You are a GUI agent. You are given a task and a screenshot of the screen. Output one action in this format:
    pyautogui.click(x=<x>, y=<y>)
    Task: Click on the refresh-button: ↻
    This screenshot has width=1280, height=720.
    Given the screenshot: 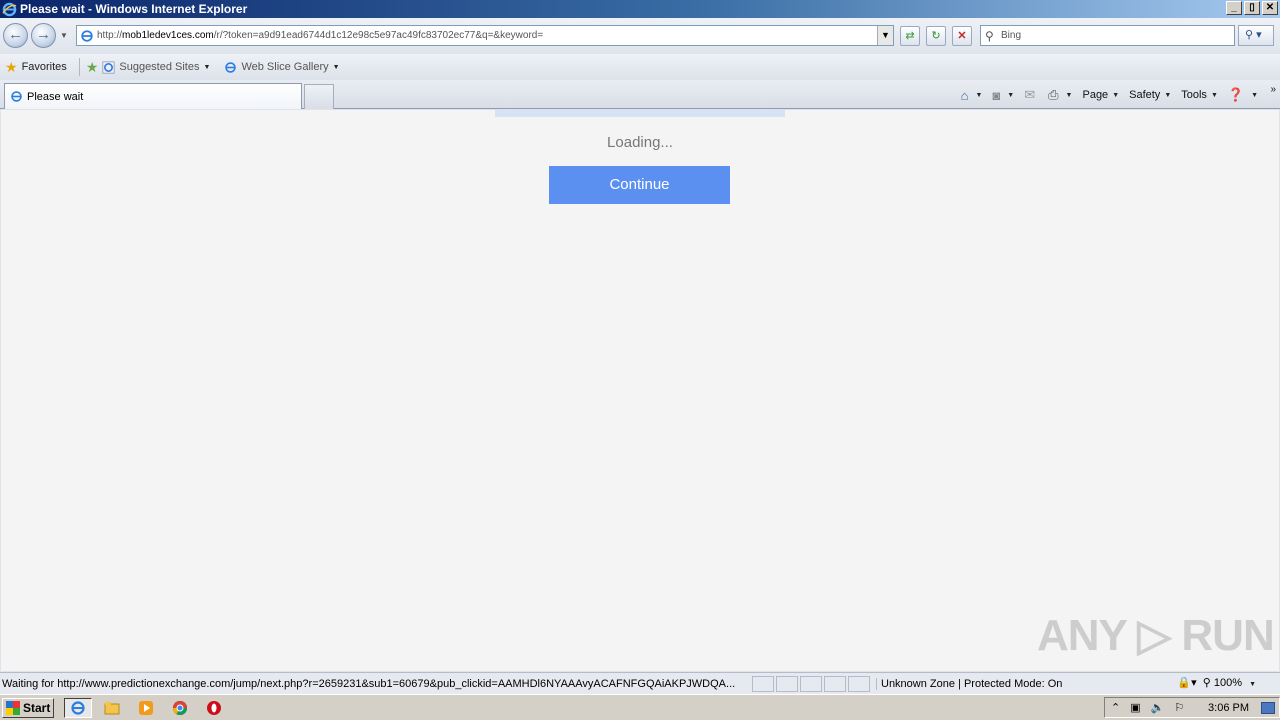 What is the action you would take?
    pyautogui.click(x=936, y=36)
    